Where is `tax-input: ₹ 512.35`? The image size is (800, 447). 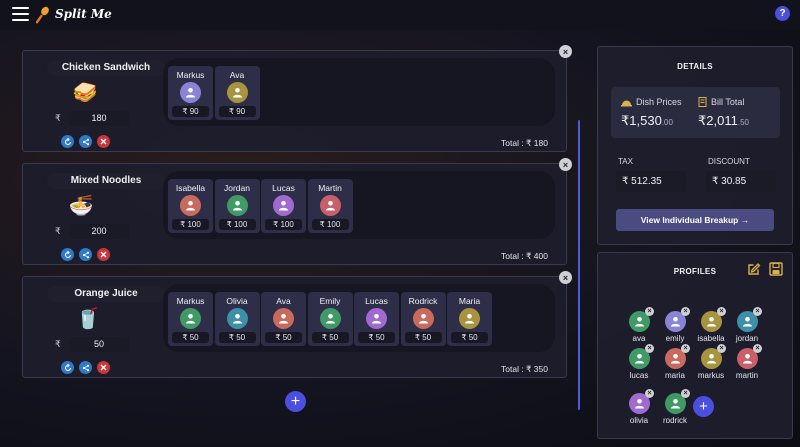 tax-input: ₹ 512.35 is located at coordinates (651, 181).